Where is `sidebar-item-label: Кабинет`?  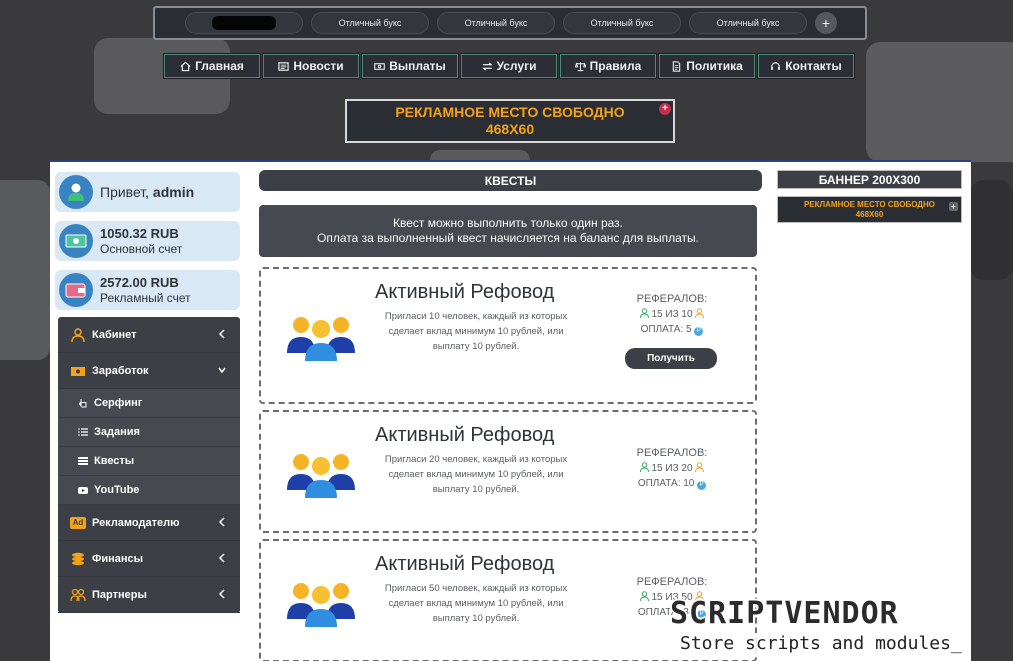
sidebar-item-label: Кабинет is located at coordinates (114, 334).